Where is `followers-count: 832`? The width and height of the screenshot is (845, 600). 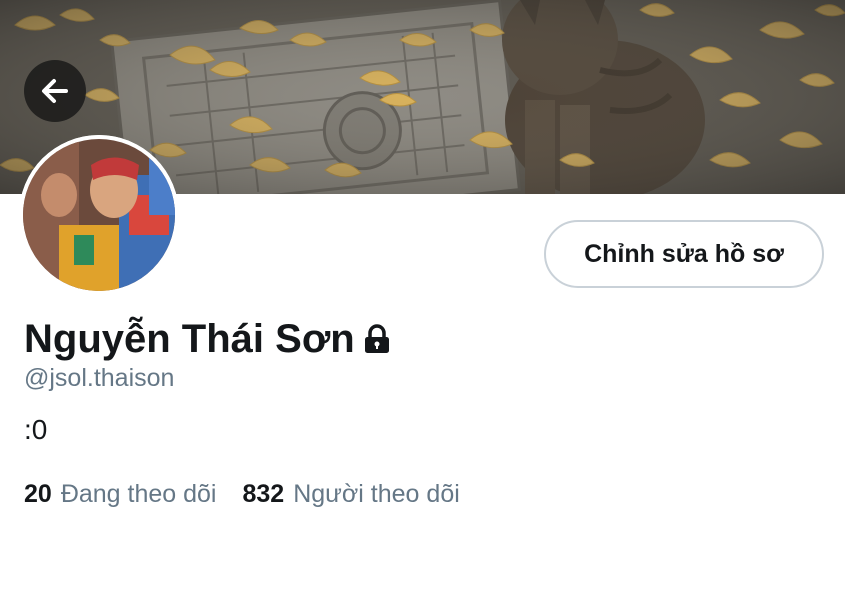
followers-count: 832 is located at coordinates (263, 494).